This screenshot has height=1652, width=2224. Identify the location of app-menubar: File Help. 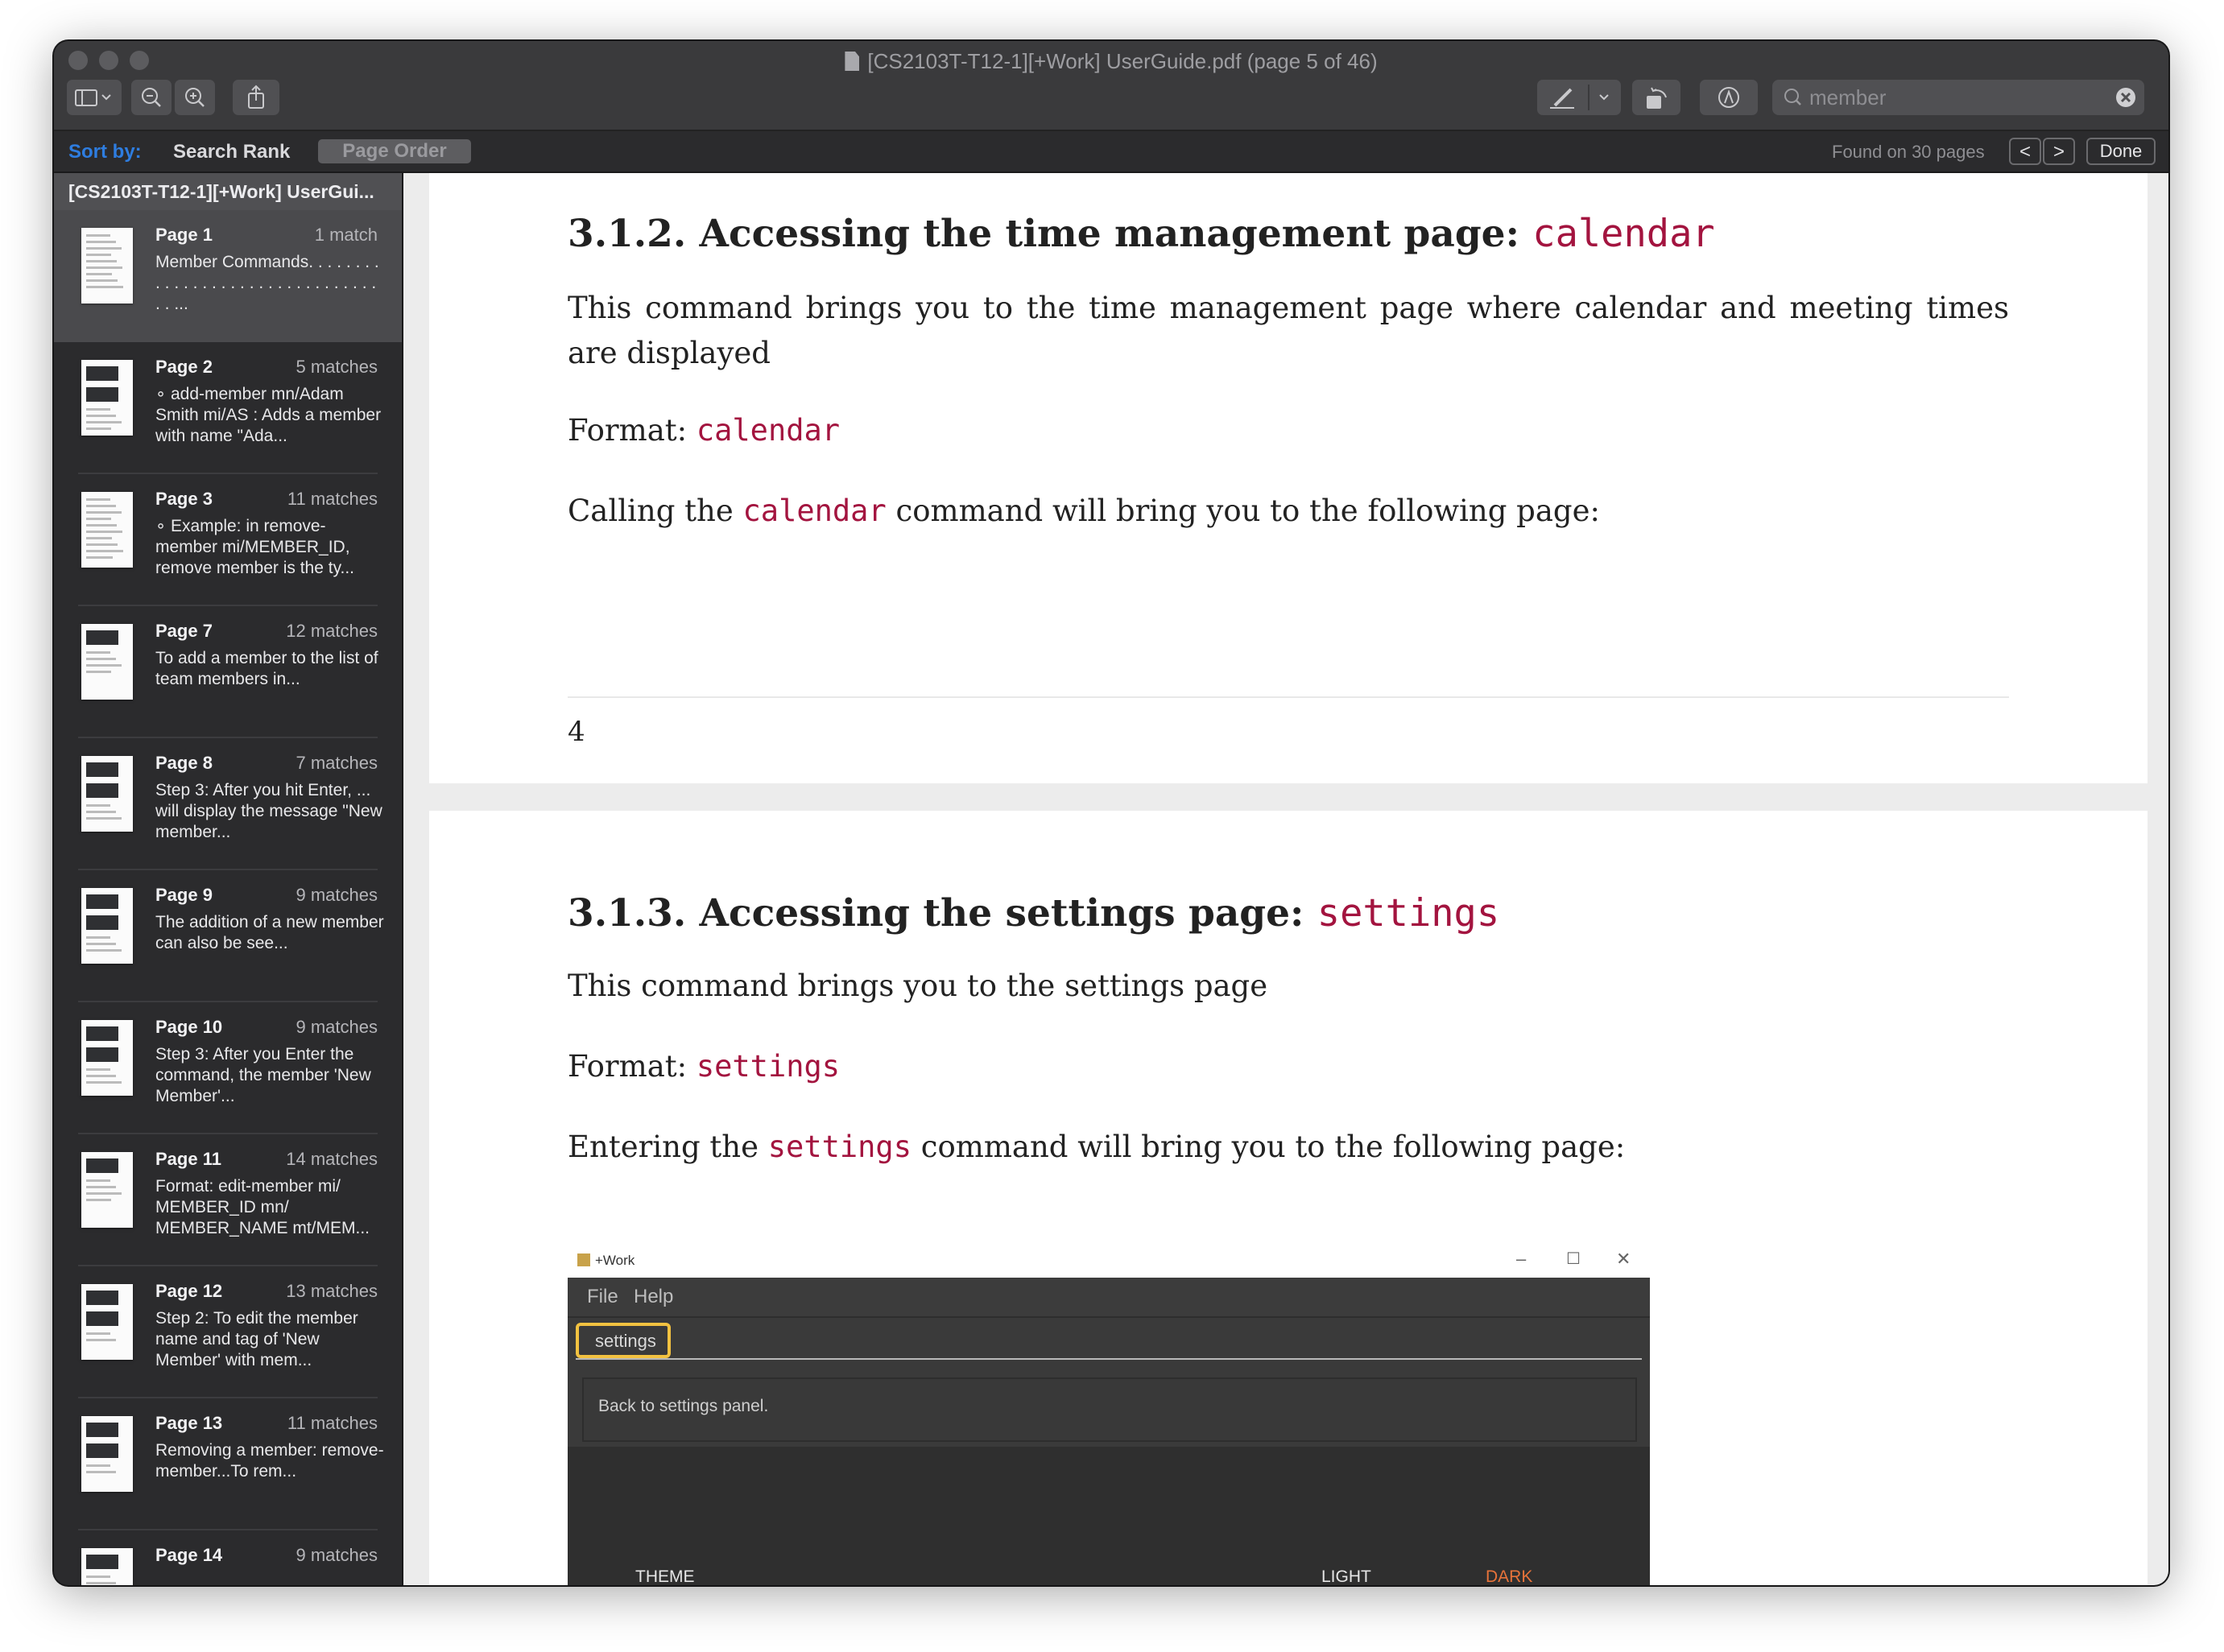
(1109, 1298).